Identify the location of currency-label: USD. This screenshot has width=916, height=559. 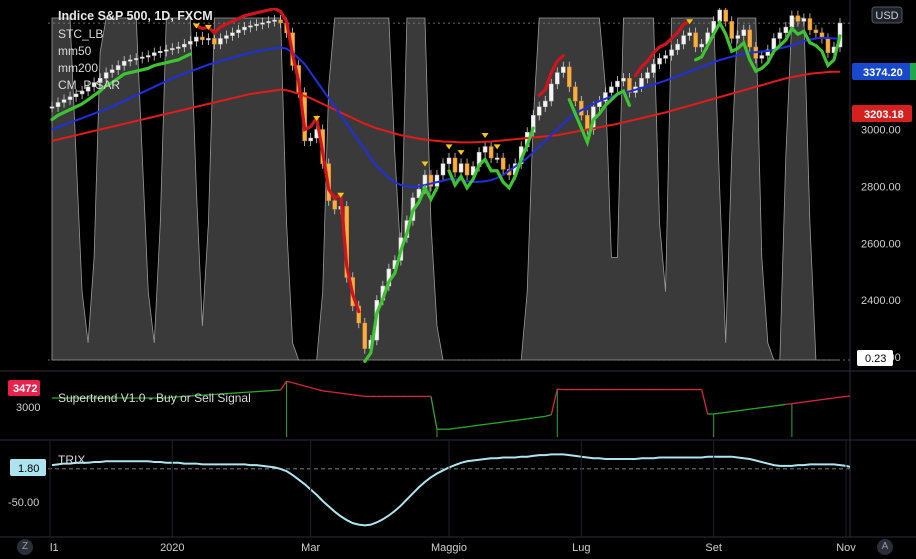
(886, 16).